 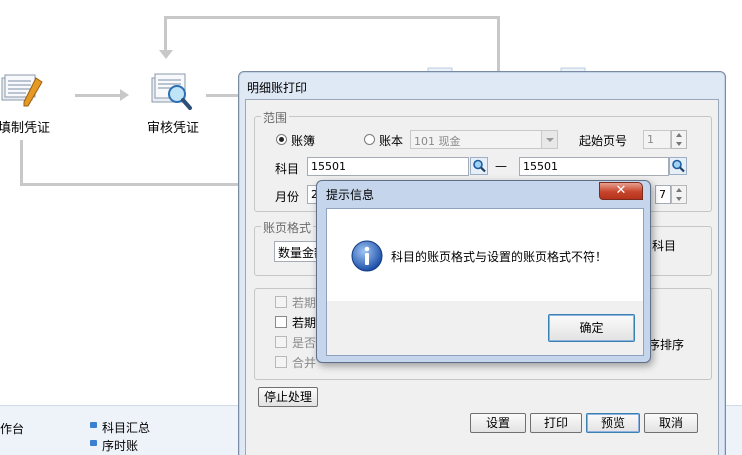 I want to click on book-radio-label: 账本, so click(x=391, y=140).